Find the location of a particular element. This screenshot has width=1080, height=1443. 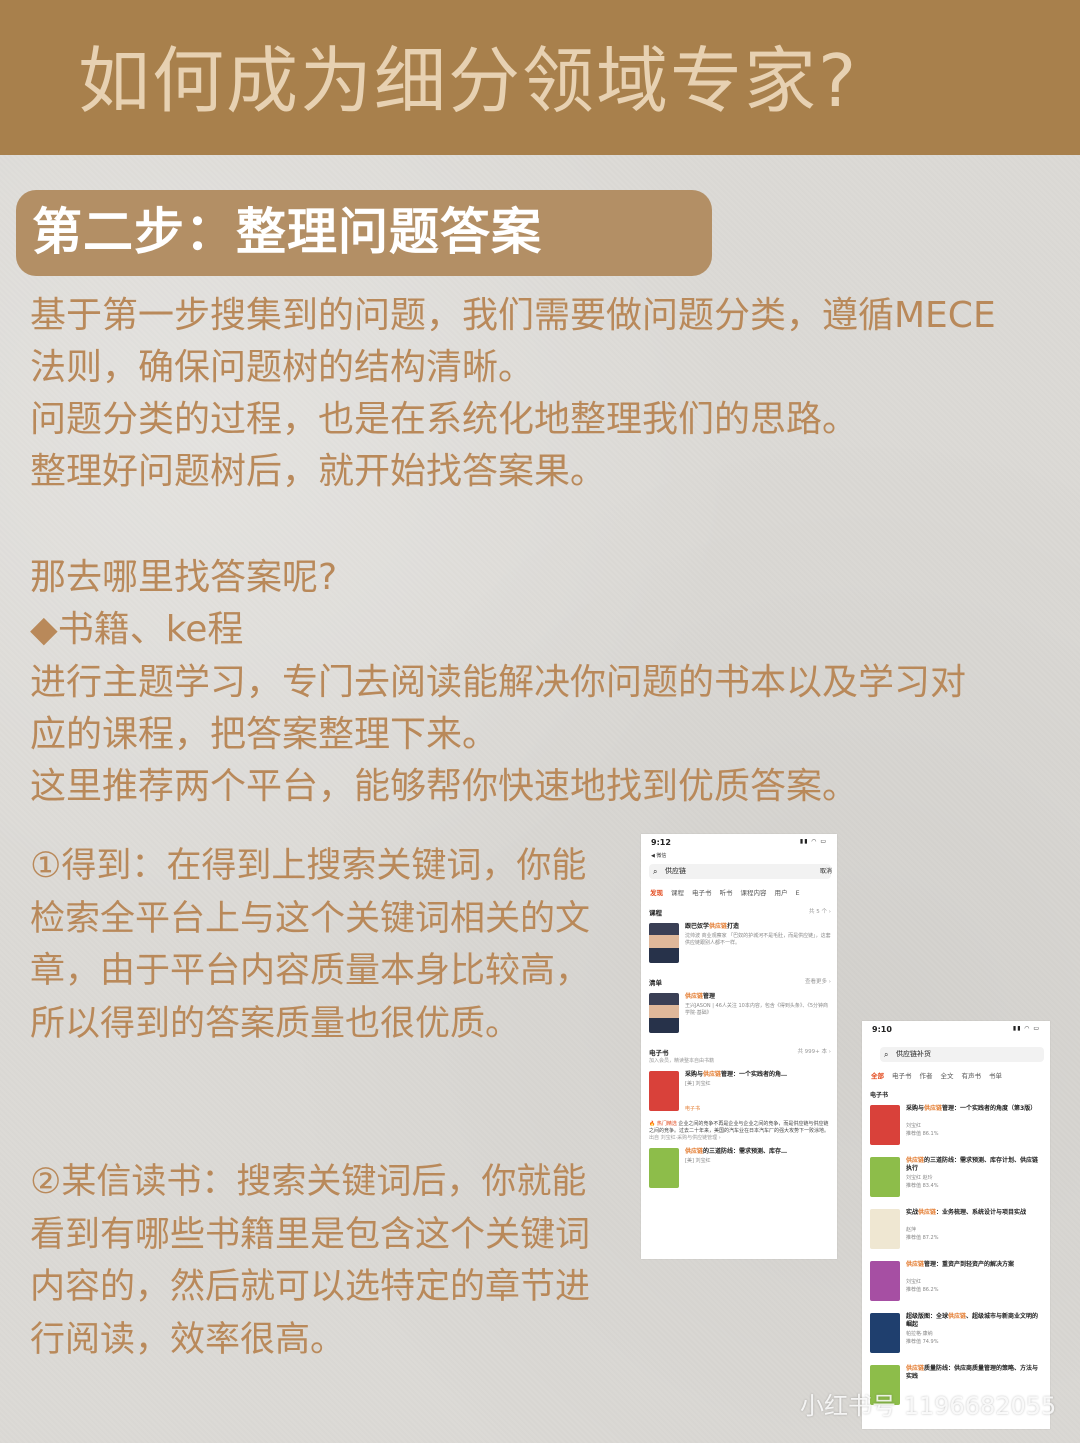

book-rate: 推荐值 83.4% is located at coordinates (922, 1186).